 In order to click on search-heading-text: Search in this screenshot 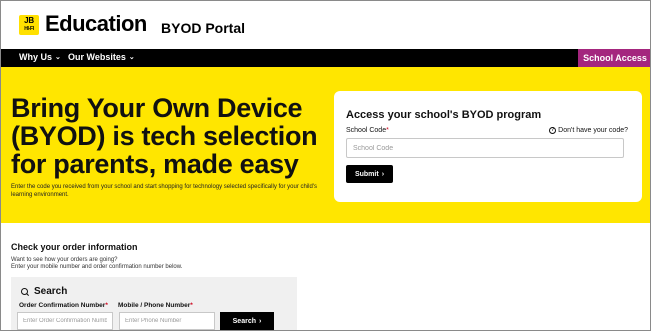, I will do `click(51, 291)`.